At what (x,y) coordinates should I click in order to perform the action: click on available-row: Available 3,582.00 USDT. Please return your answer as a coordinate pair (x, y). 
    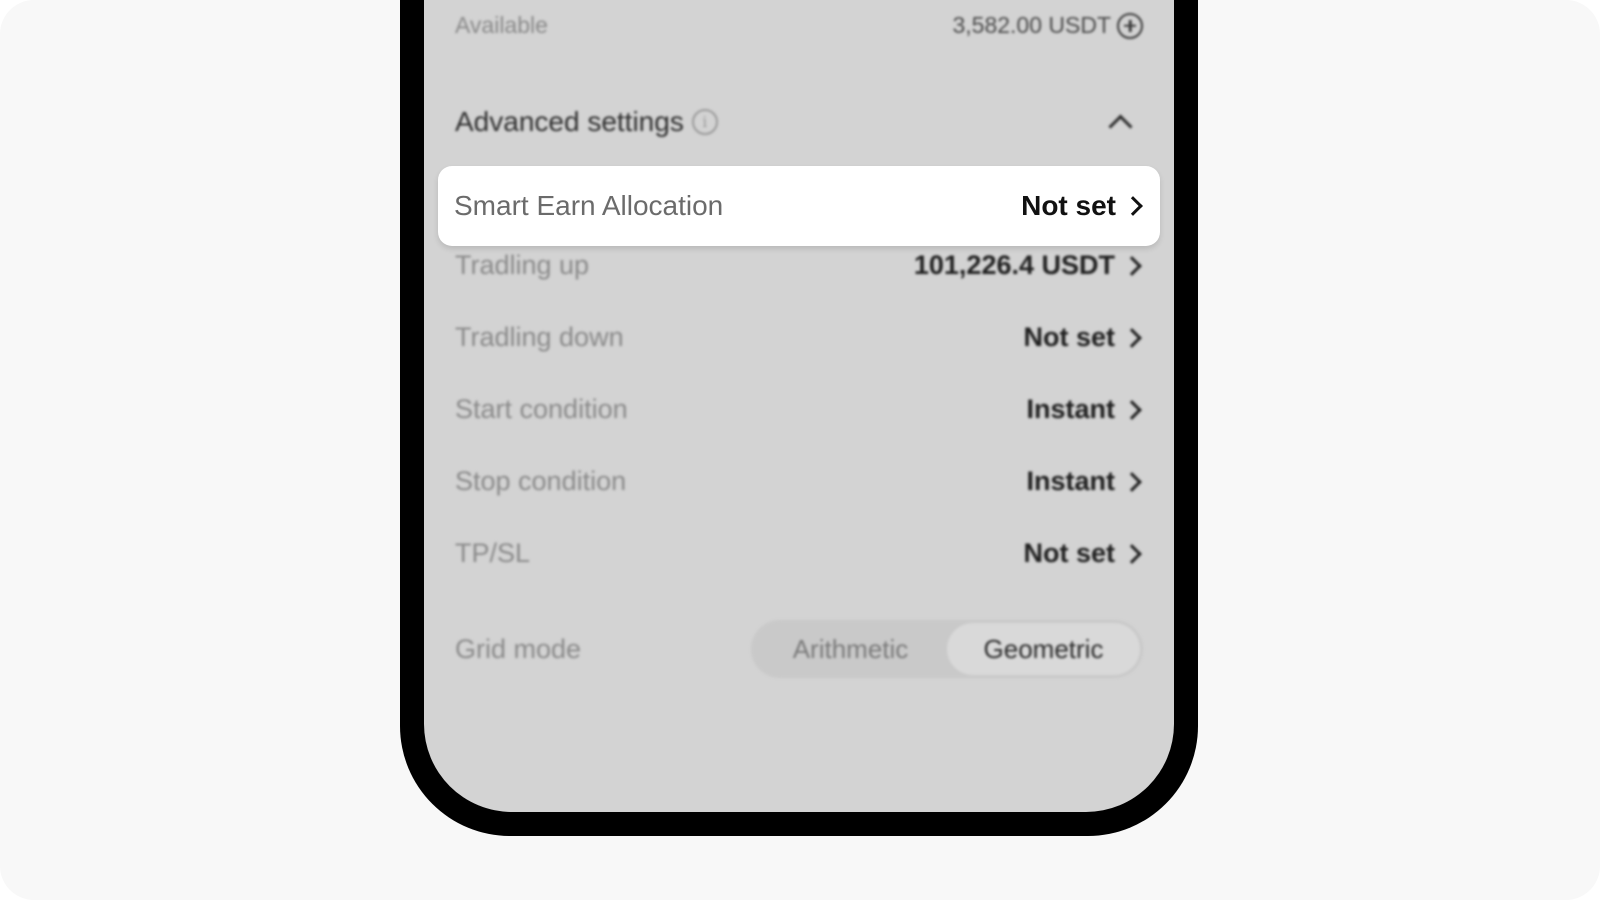
    Looking at the image, I should click on (799, 25).